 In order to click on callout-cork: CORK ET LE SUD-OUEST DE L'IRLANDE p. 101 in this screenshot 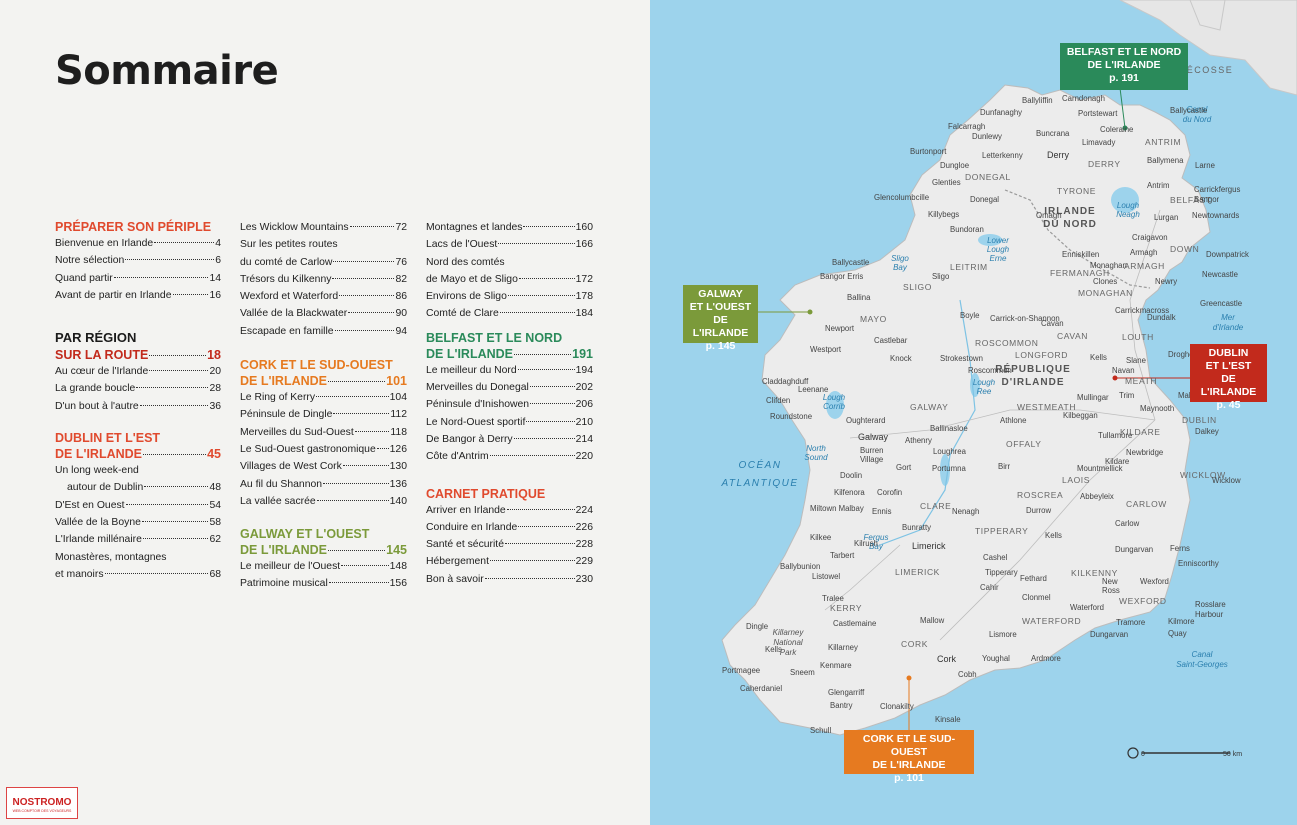, I will do `click(909, 757)`.